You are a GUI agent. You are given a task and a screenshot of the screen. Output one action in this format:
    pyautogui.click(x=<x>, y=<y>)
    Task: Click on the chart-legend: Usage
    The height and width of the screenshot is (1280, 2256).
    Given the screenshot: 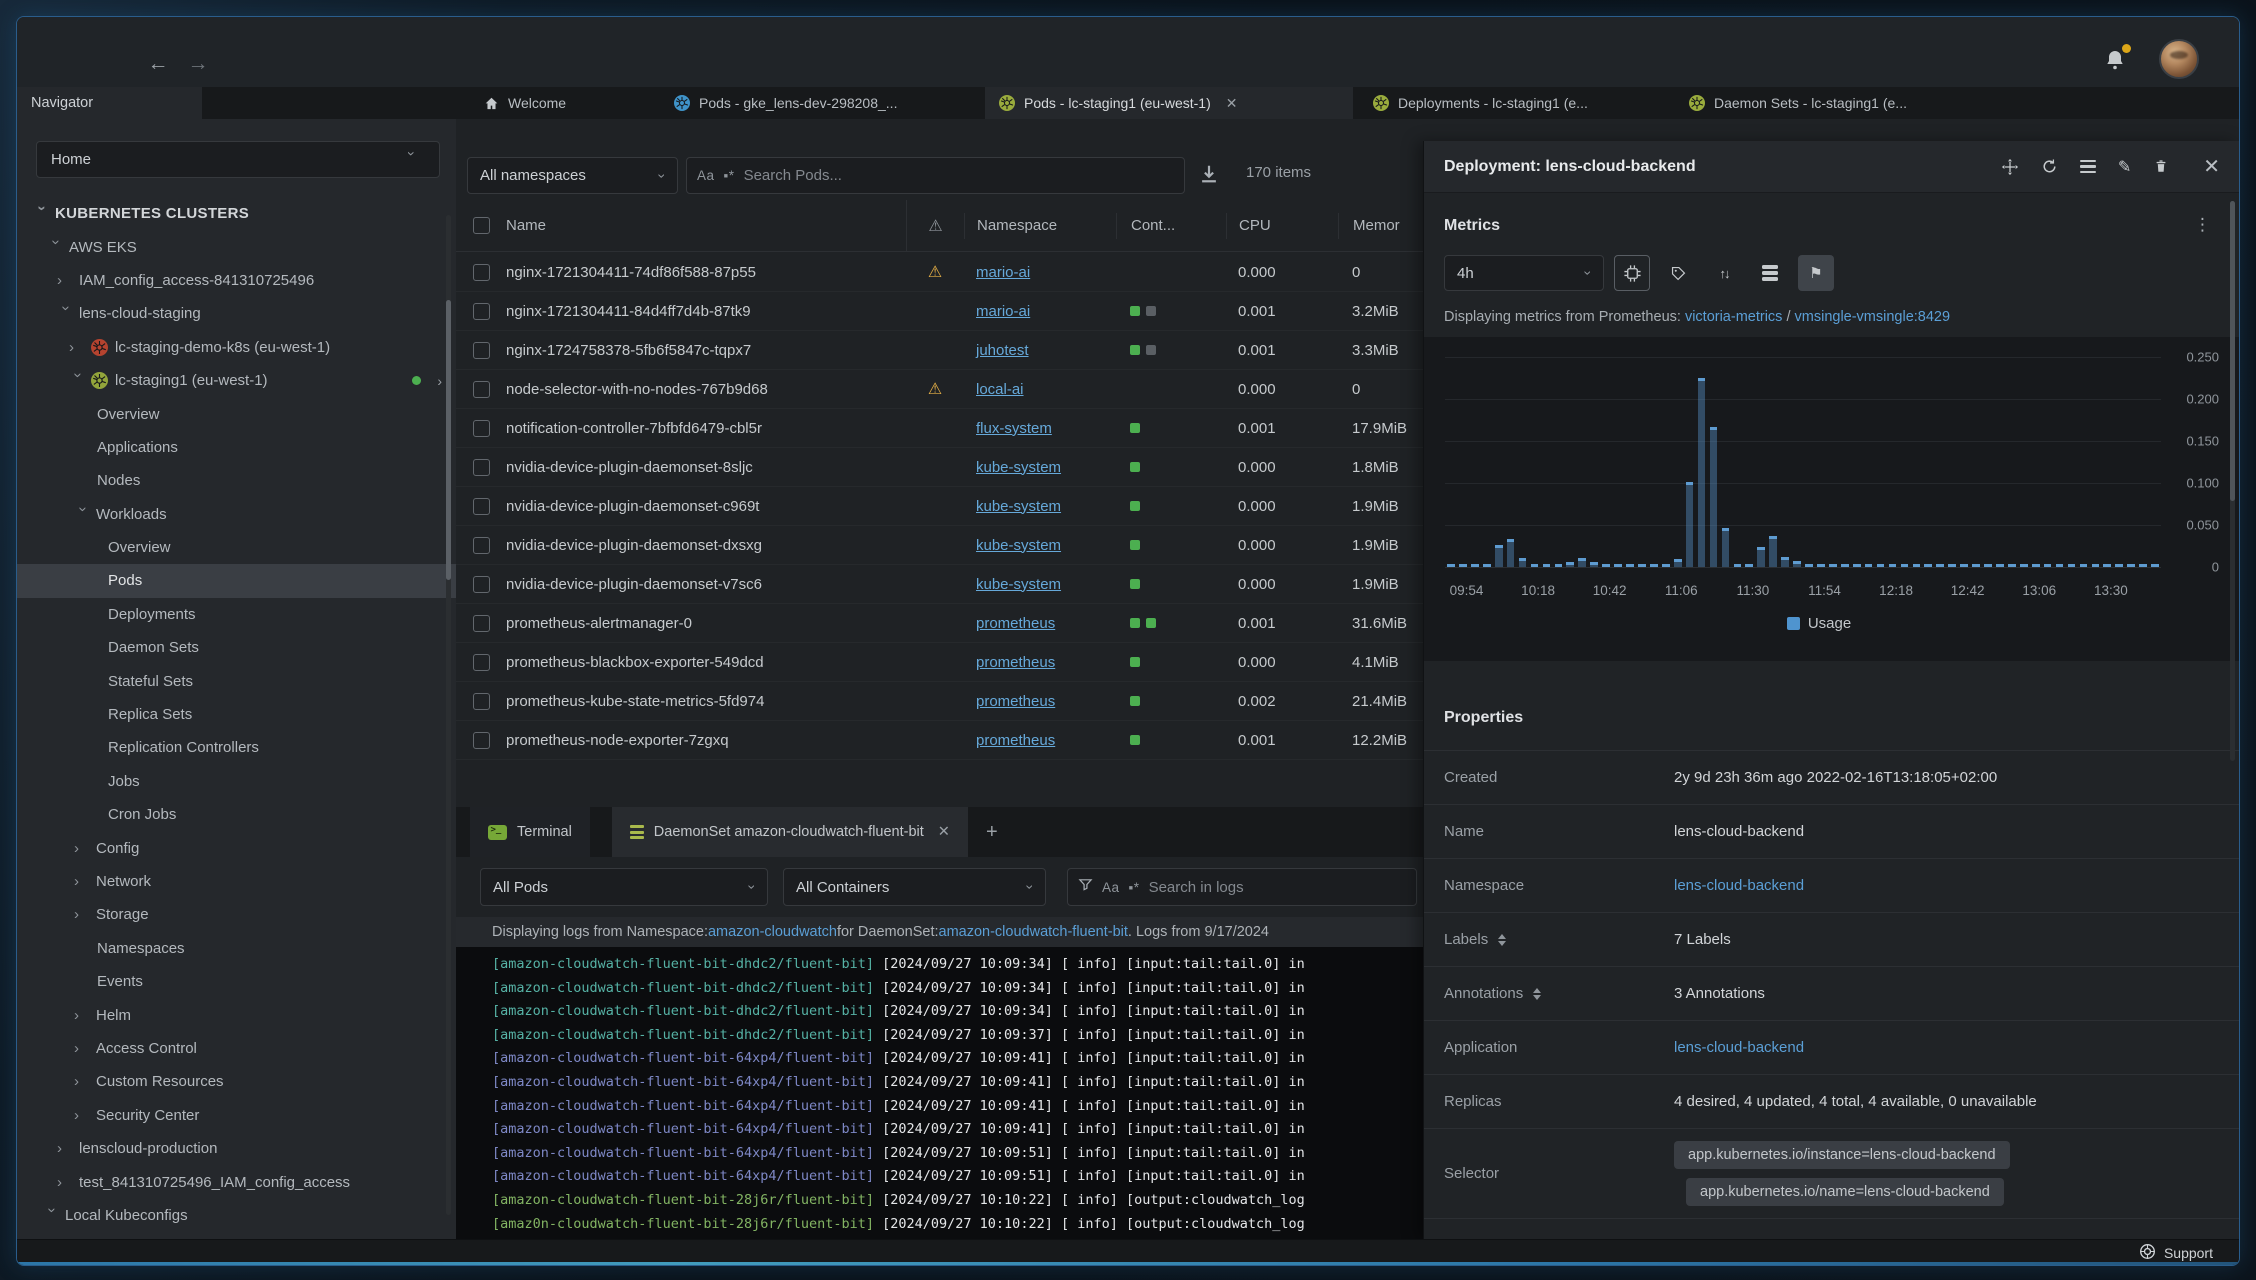 What is the action you would take?
    pyautogui.click(x=1819, y=623)
    